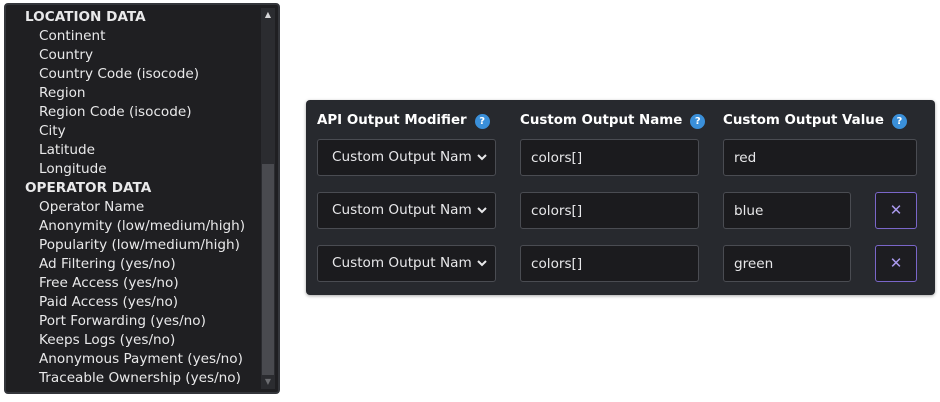  I want to click on option-latitude: Latitude, so click(133, 150).